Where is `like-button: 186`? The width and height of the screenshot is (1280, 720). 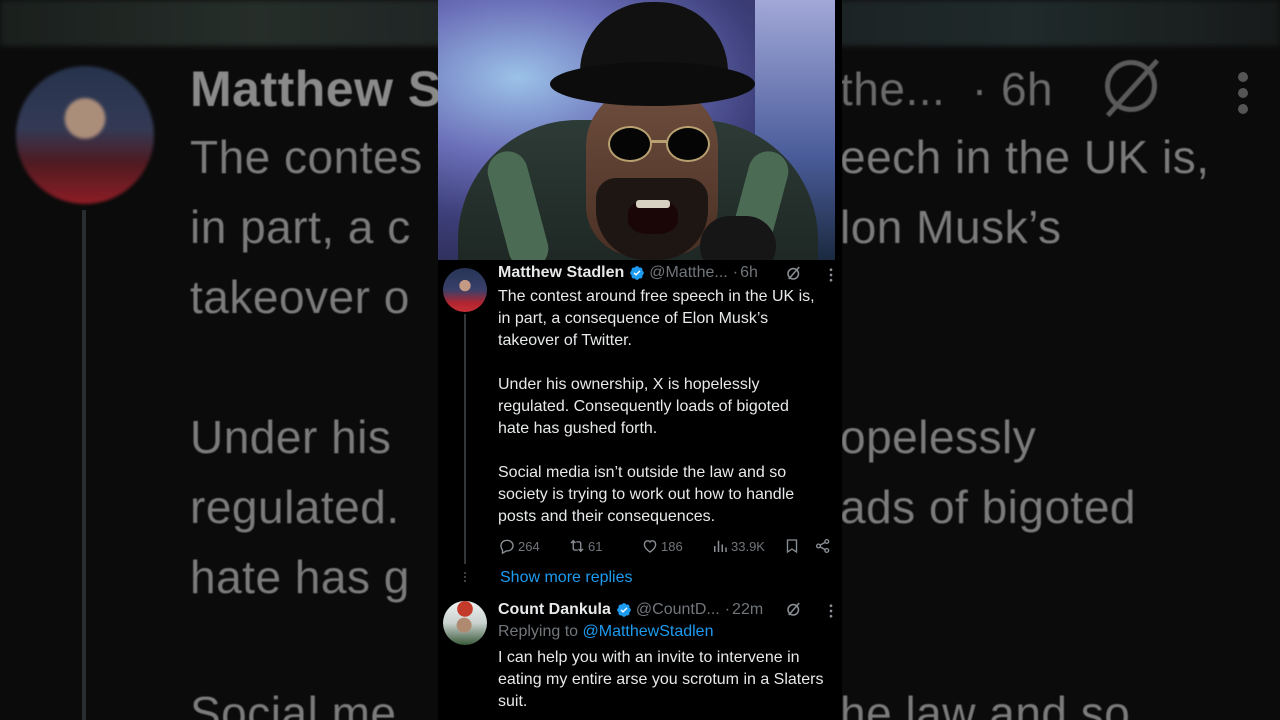
like-button: 186 is located at coordinates (662, 546).